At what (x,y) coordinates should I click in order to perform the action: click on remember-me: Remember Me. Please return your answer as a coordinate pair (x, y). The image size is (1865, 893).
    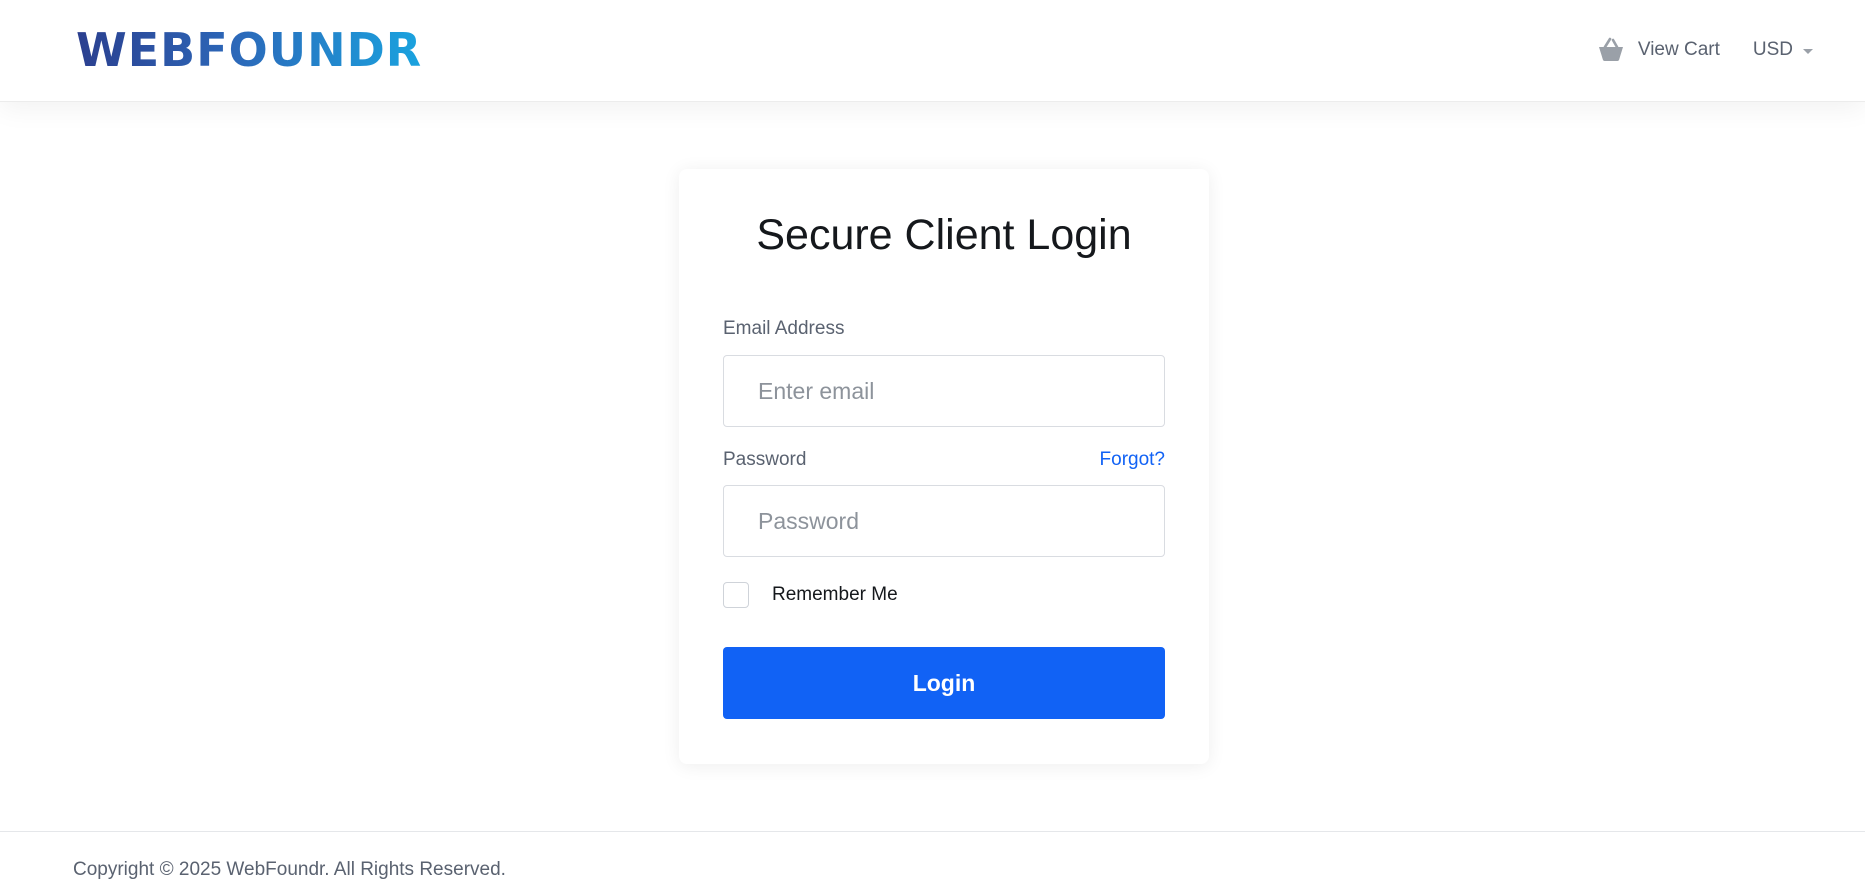
    Looking at the image, I should click on (810, 595).